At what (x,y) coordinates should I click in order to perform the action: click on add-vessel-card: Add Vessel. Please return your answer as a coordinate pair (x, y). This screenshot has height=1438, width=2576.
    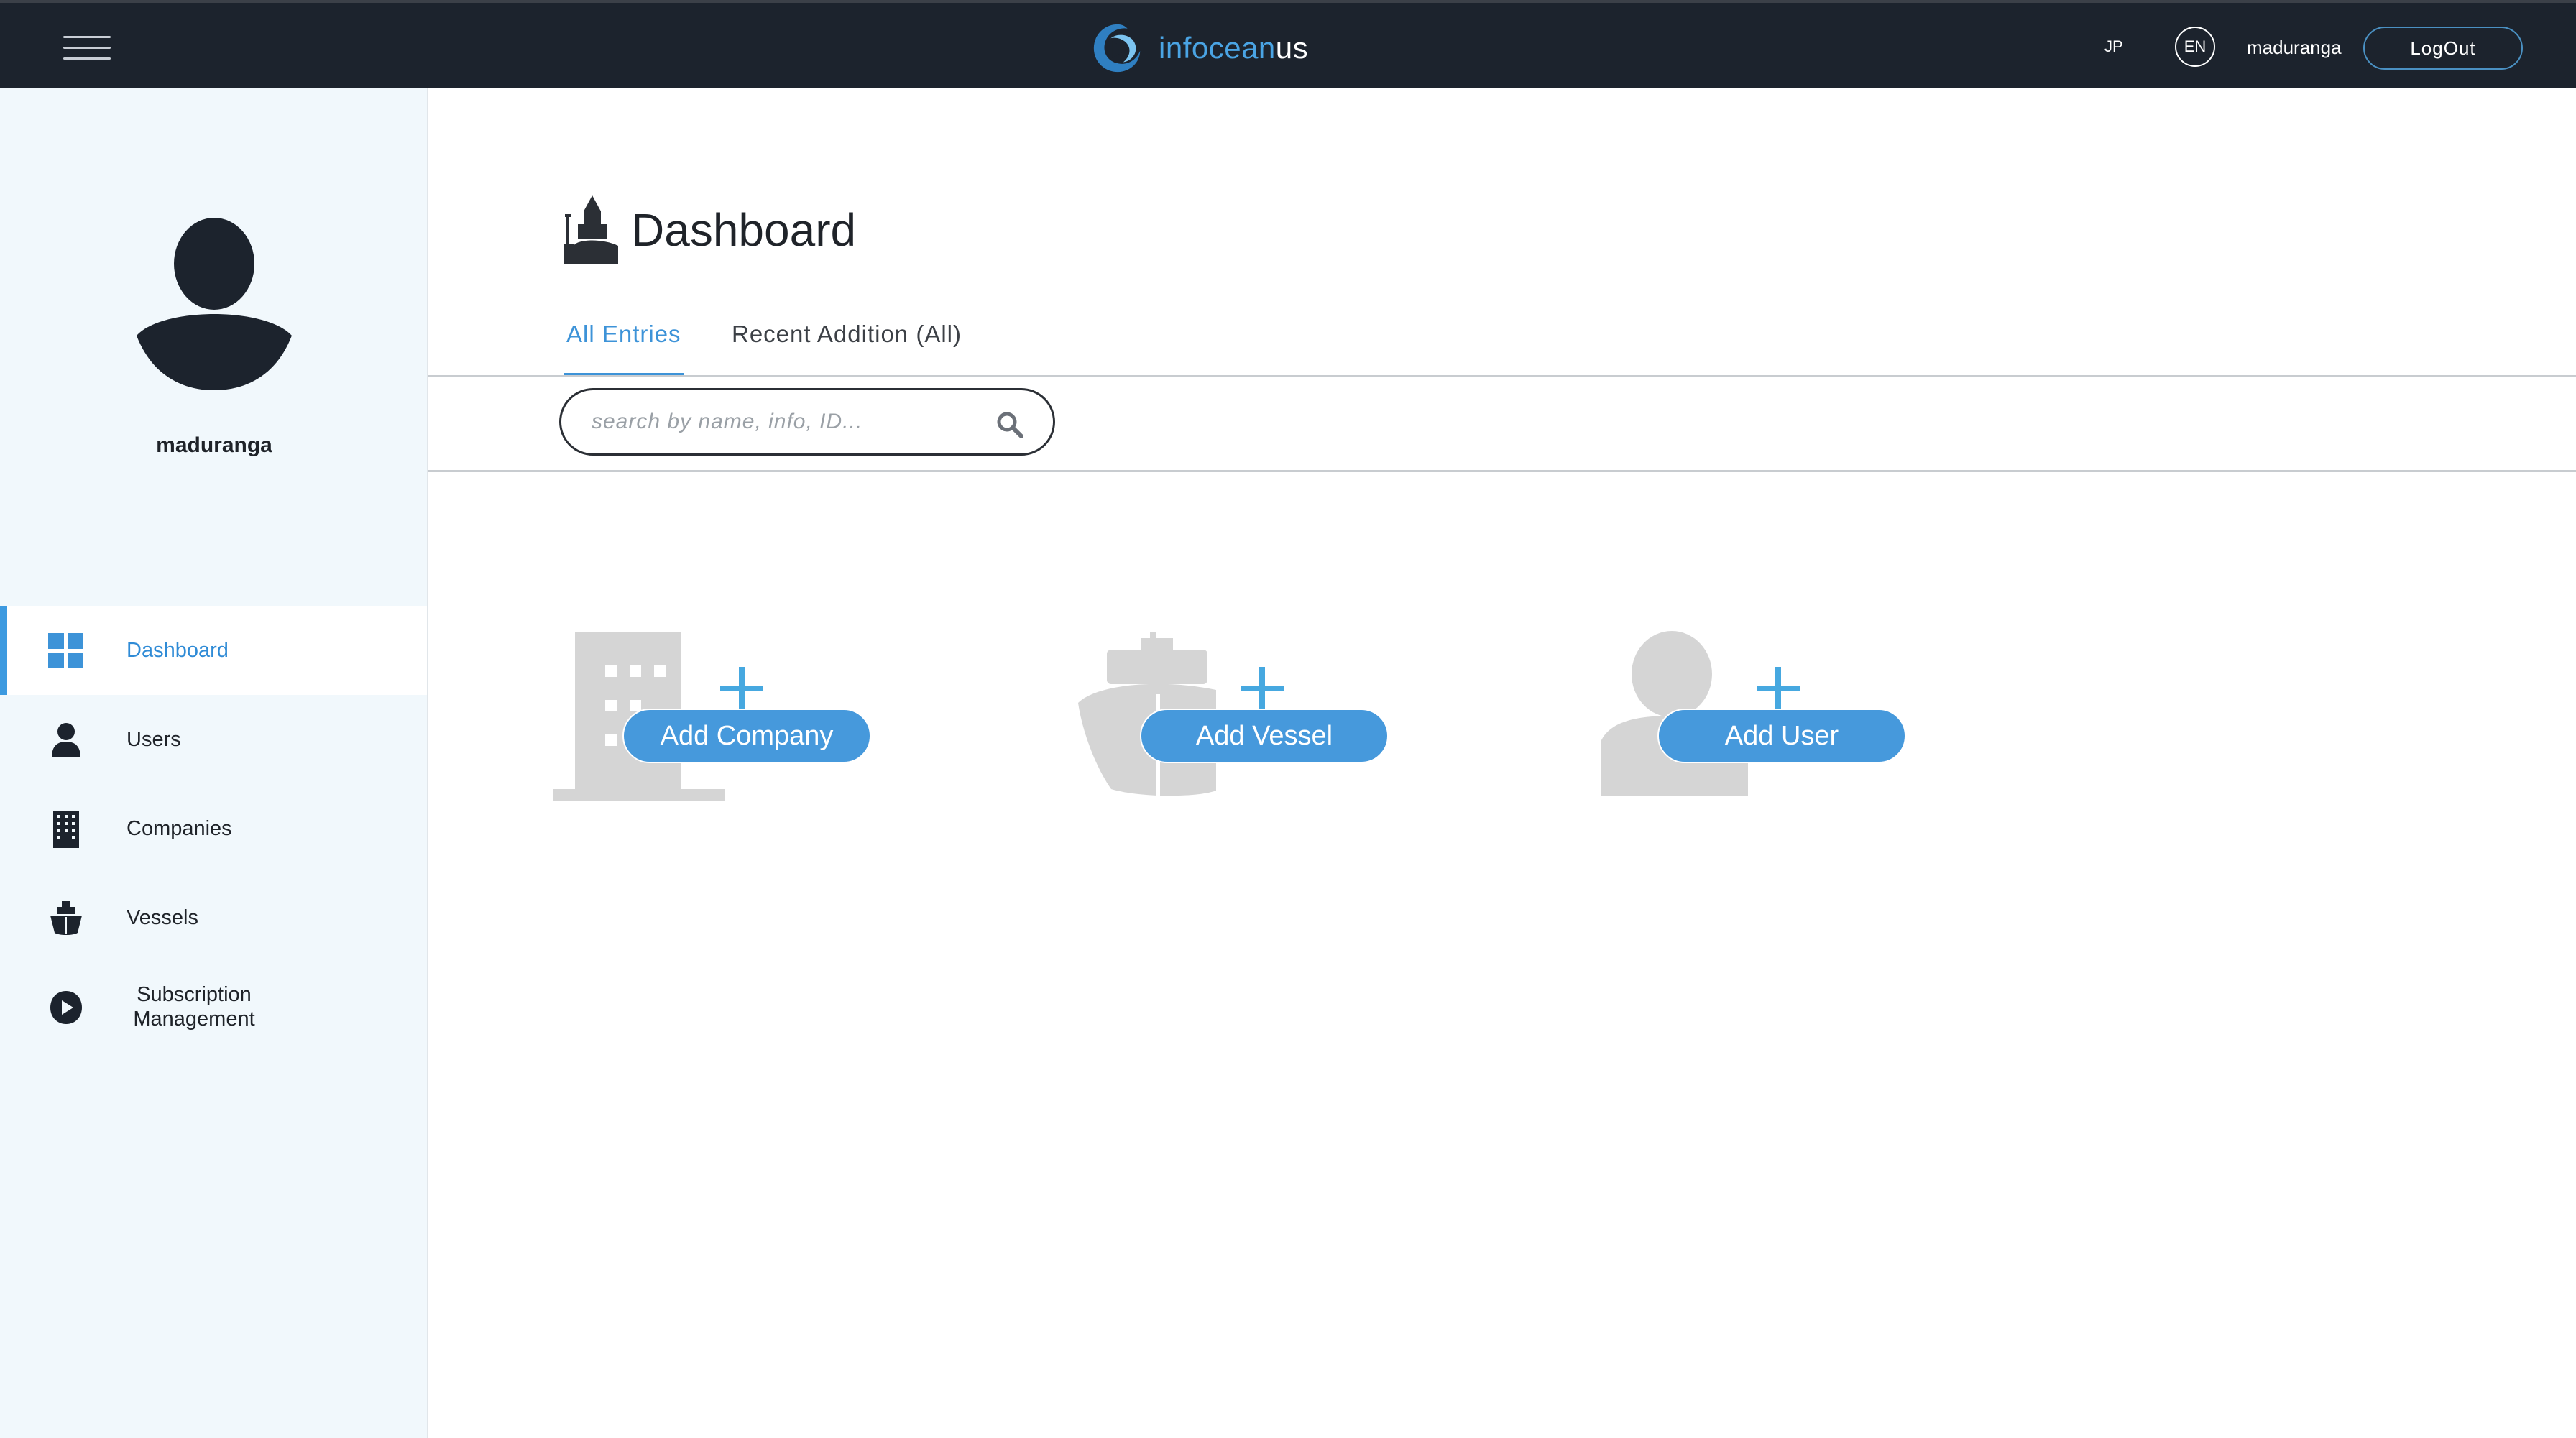
    Looking at the image, I should click on (1240, 715).